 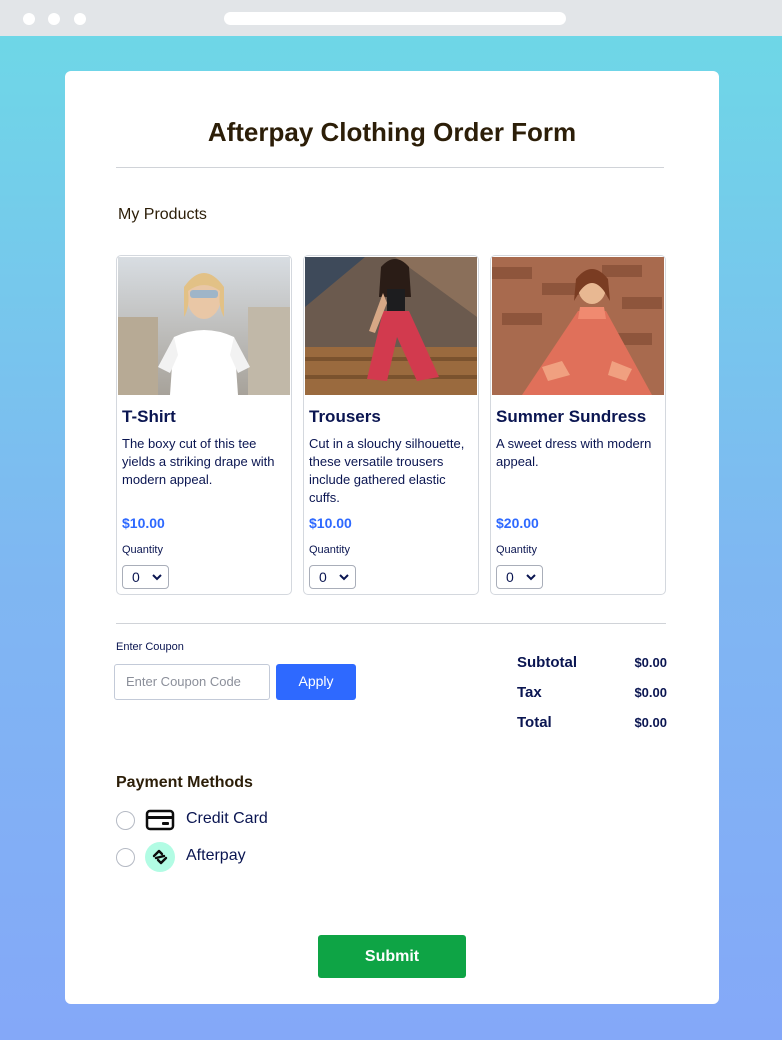 What do you see at coordinates (204, 326) in the screenshot?
I see `product-image-tshirt` at bounding box center [204, 326].